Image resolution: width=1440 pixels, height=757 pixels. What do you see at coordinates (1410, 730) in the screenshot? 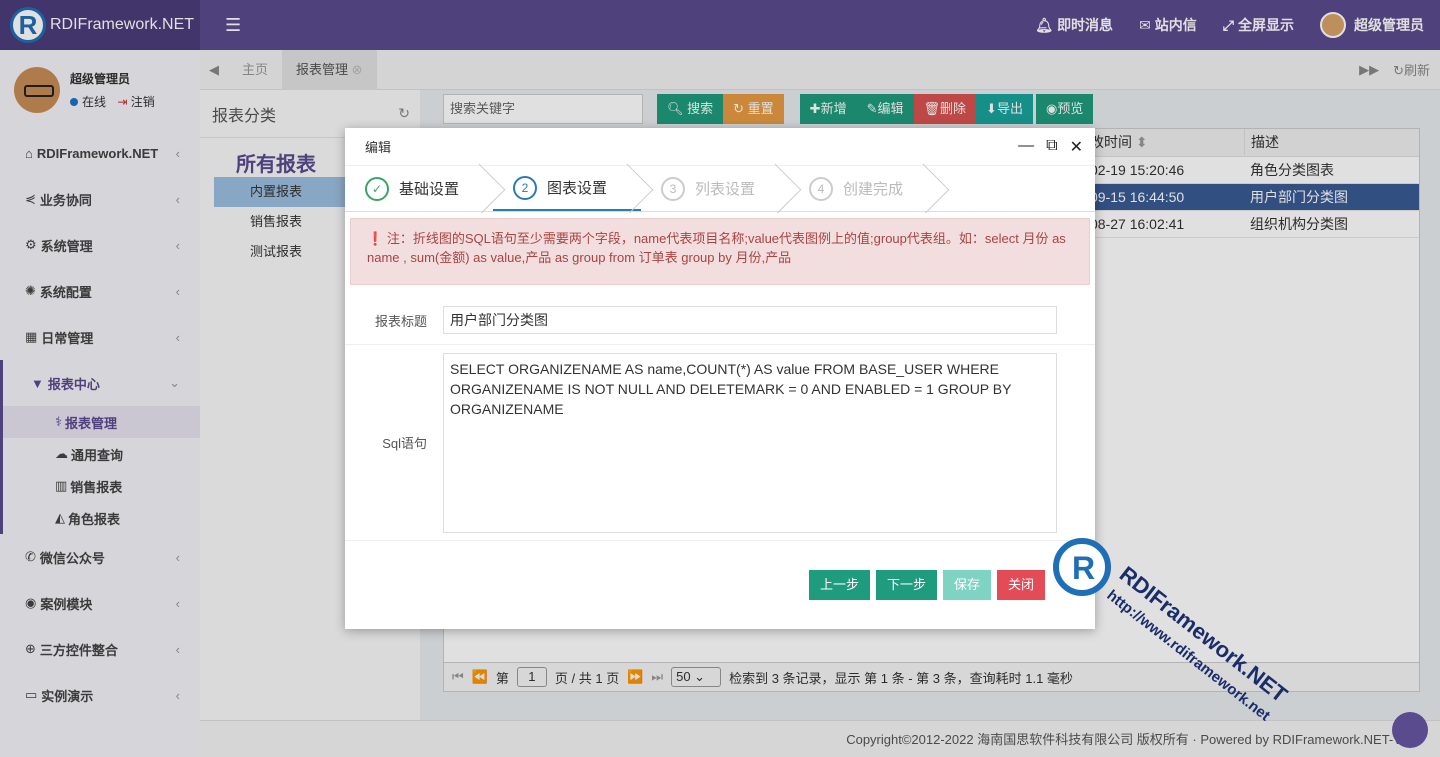
I see `chat-bubble-icon` at bounding box center [1410, 730].